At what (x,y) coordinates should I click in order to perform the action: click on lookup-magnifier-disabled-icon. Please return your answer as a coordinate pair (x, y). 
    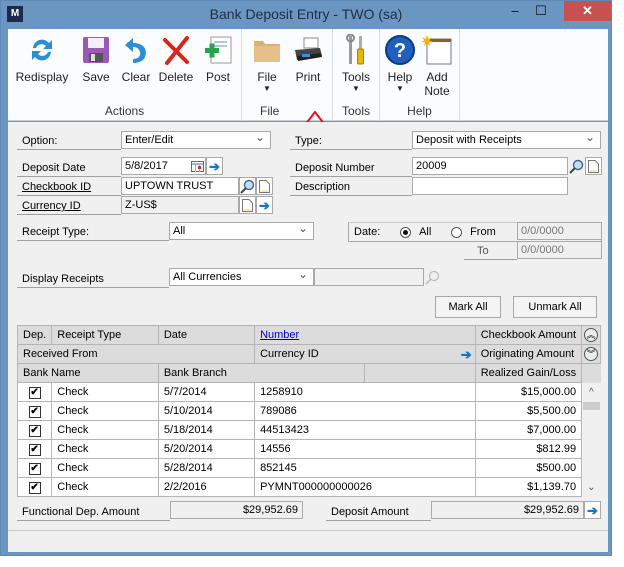
    Looking at the image, I should click on (432, 277).